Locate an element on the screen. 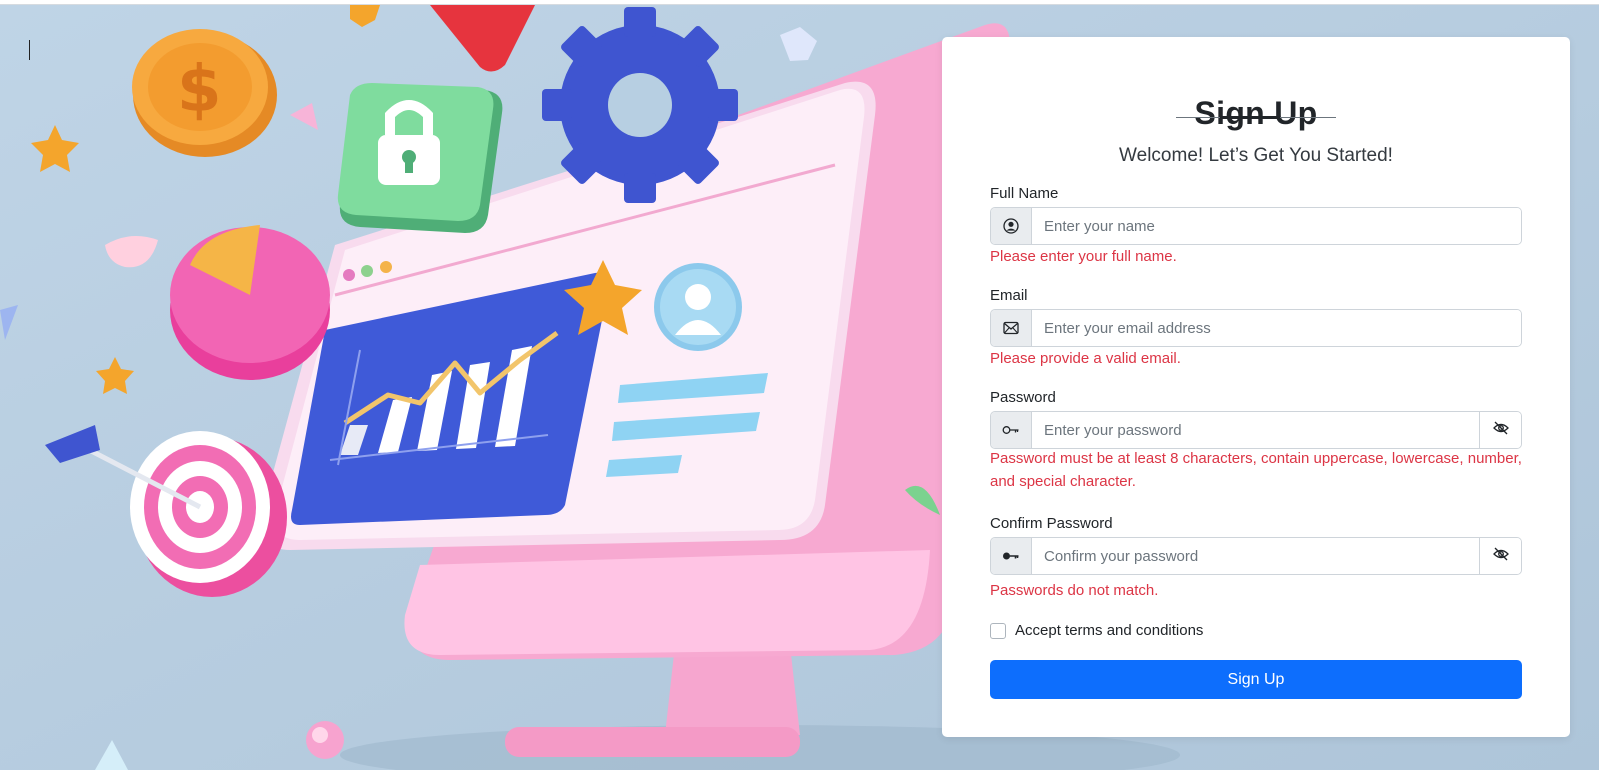 This screenshot has width=1599, height=770. password-label: Password is located at coordinates (1023, 397).